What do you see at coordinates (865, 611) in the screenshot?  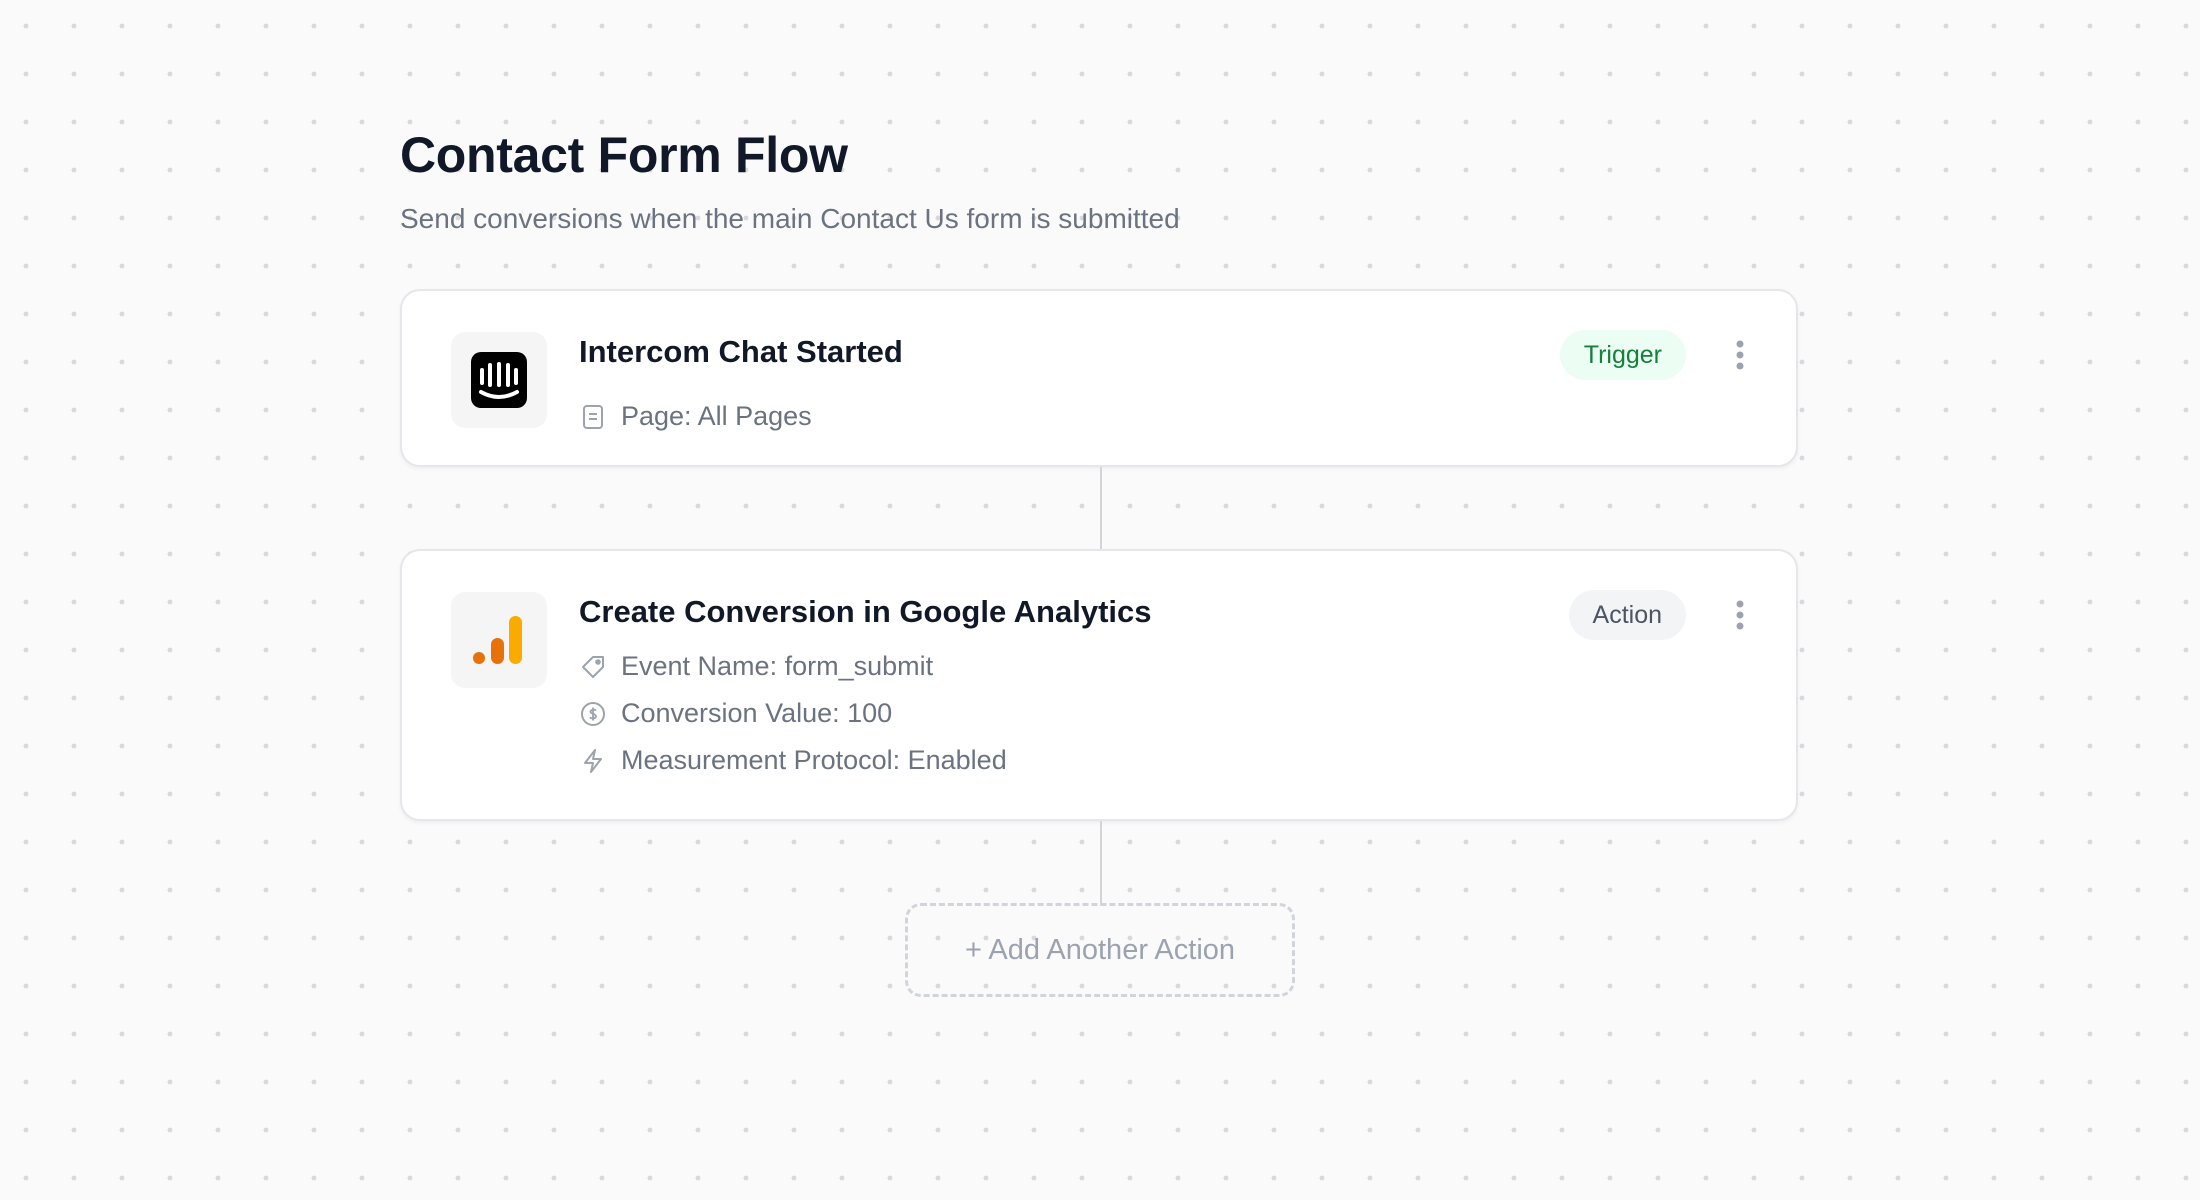 I see `action-title: Create Conversion in Google Analytics` at bounding box center [865, 611].